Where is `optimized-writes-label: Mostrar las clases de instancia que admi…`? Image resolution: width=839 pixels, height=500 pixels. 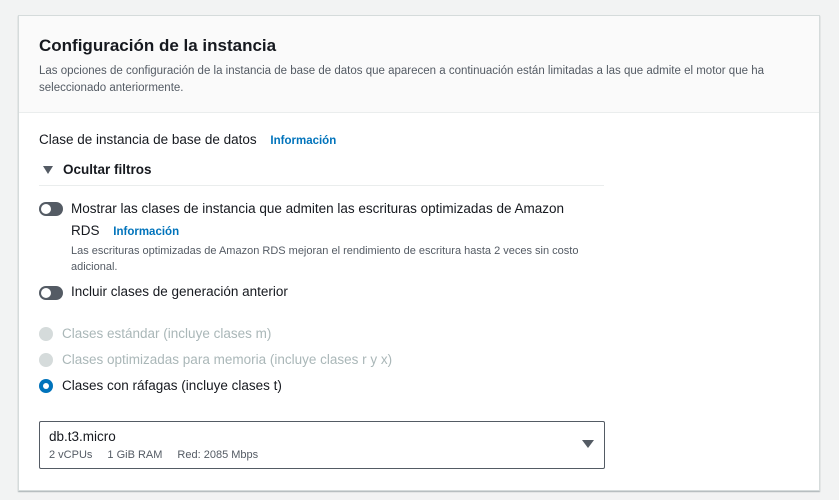
optimized-writes-label: Mostrar las clases de instancia que admi… is located at coordinates (341, 220).